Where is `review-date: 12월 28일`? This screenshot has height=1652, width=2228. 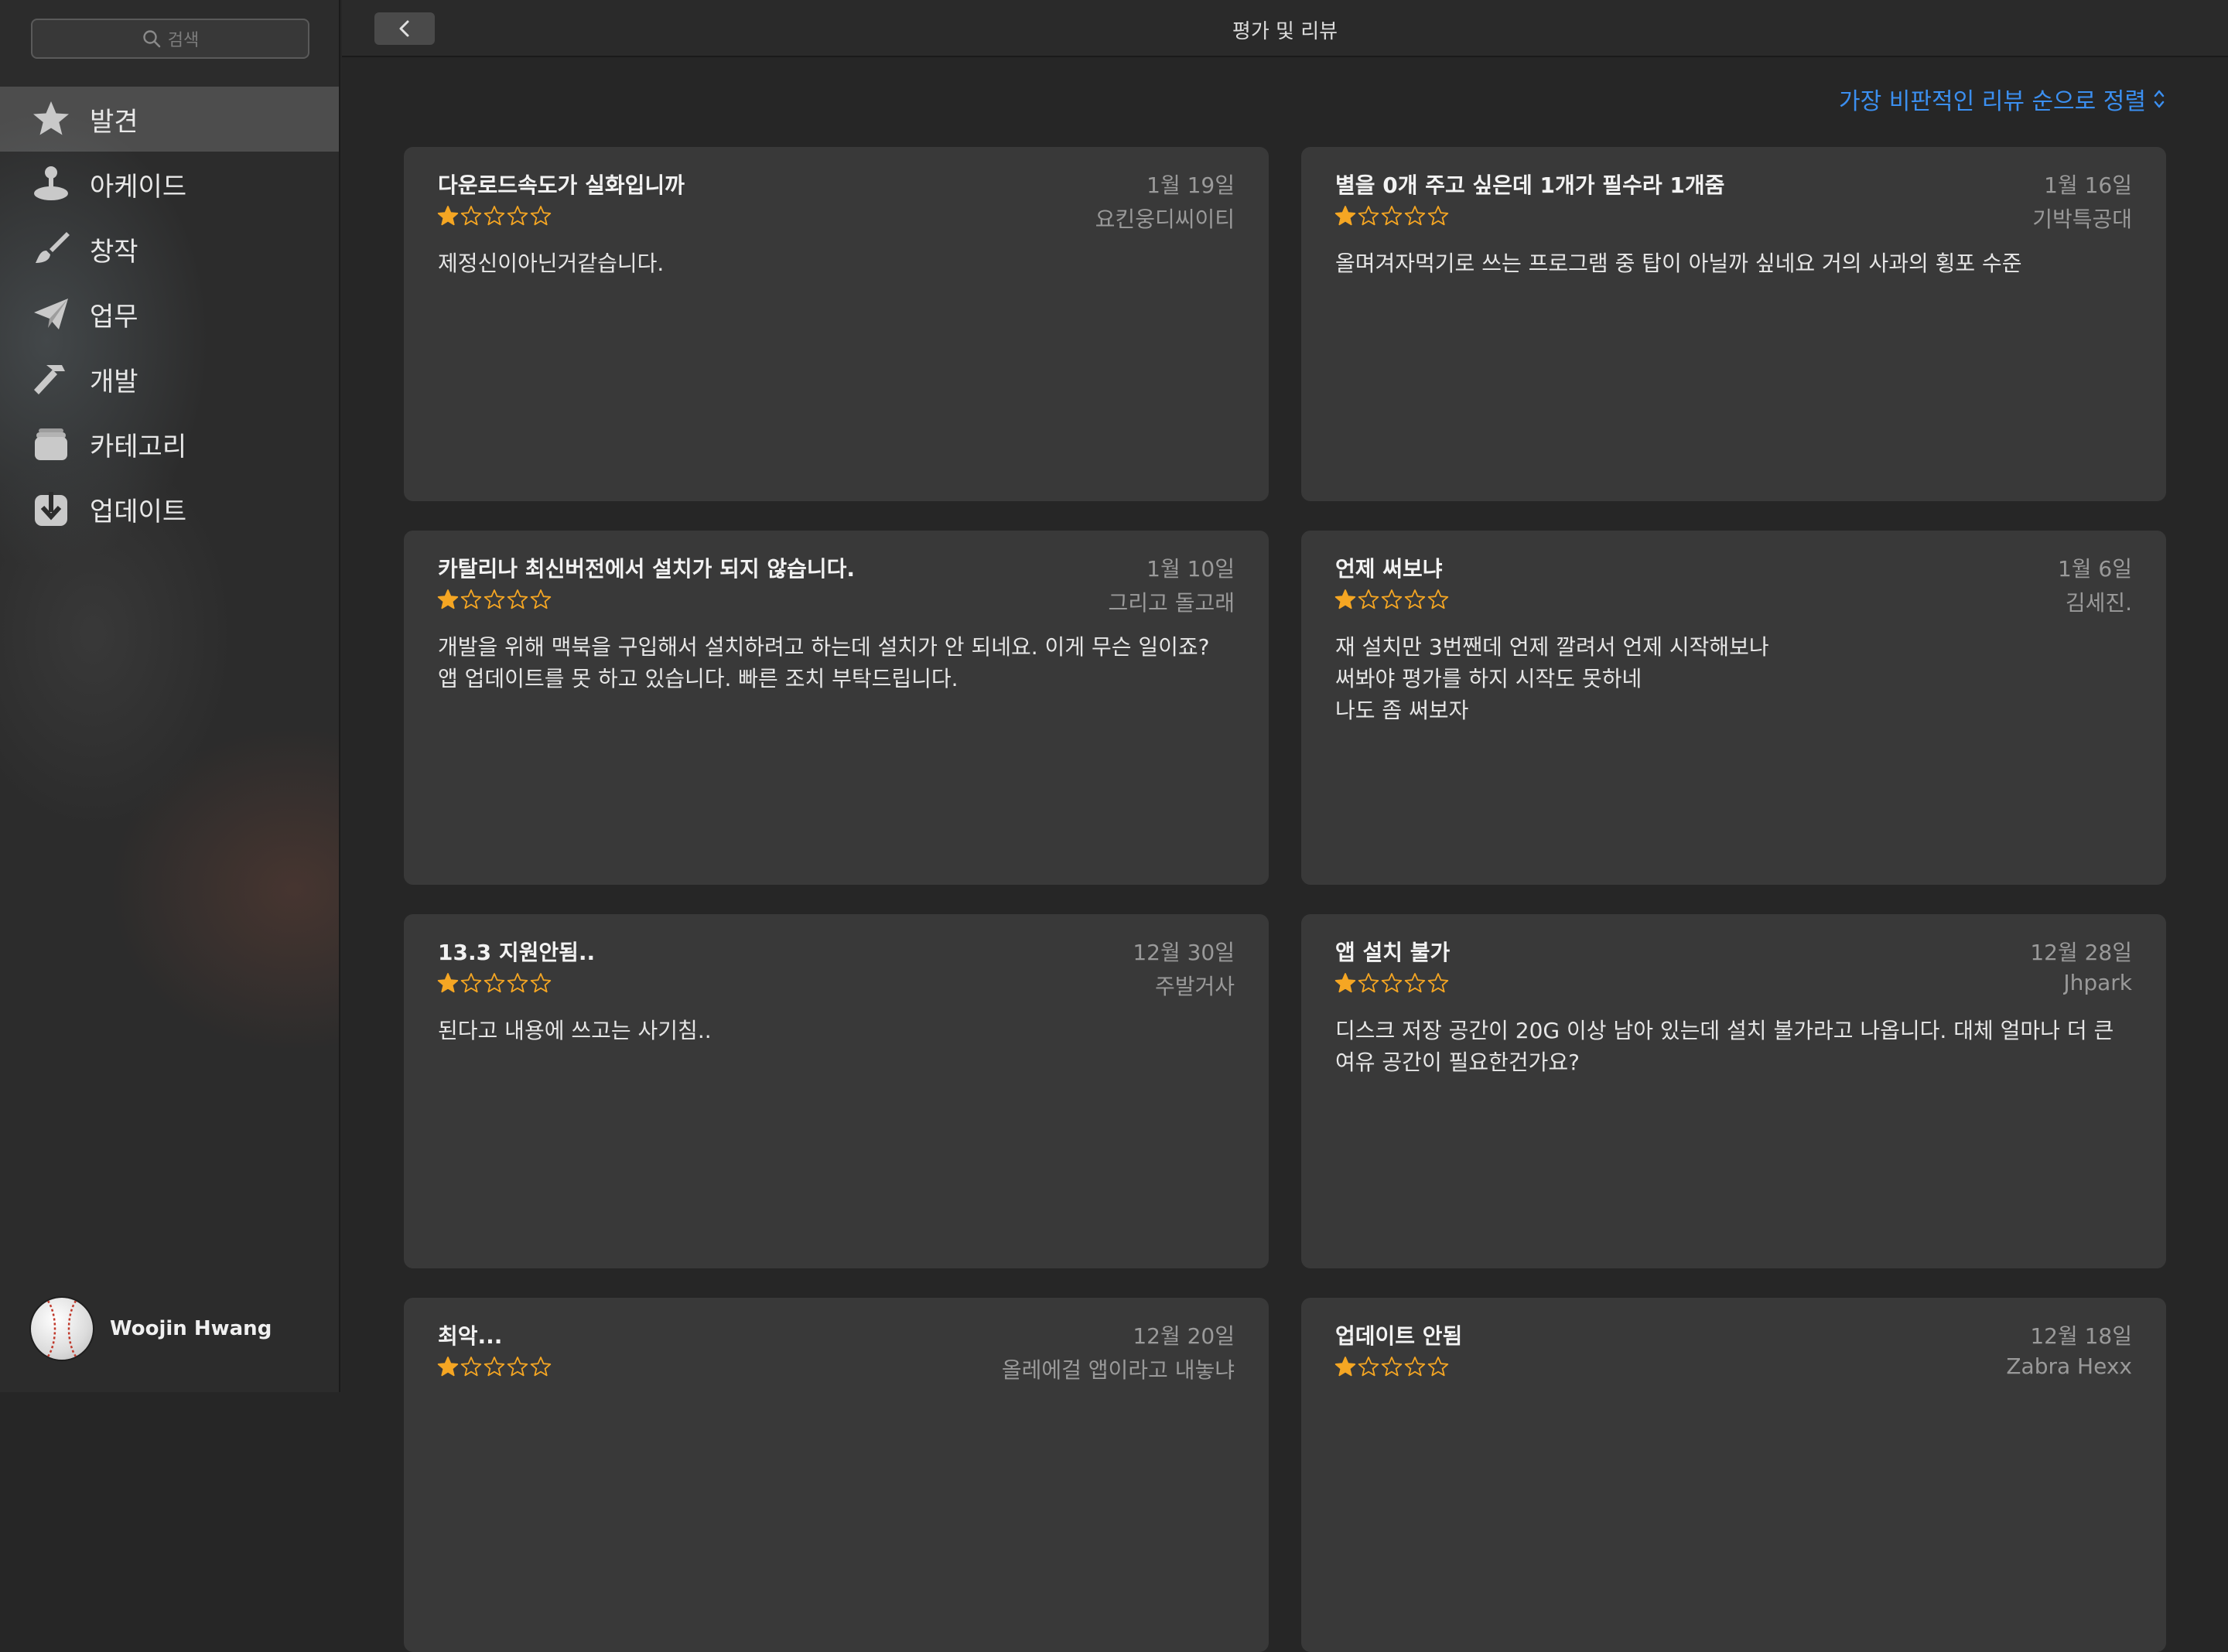
review-date: 12월 28일 is located at coordinates (2081, 952).